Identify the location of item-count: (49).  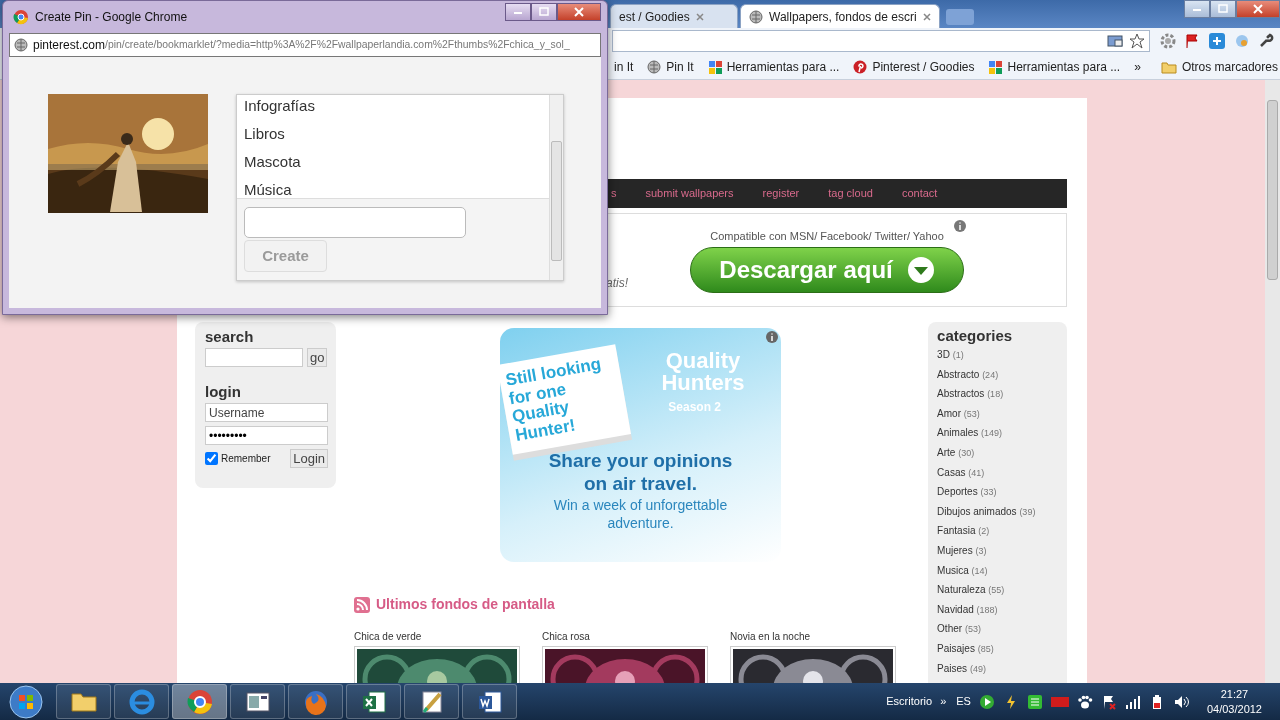
(977, 668).